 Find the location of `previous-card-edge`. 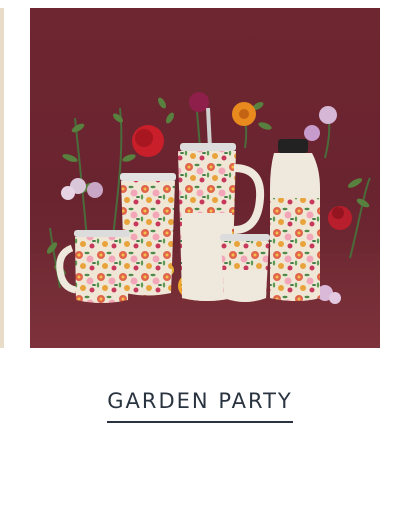

previous-card-edge is located at coordinates (2, 178).